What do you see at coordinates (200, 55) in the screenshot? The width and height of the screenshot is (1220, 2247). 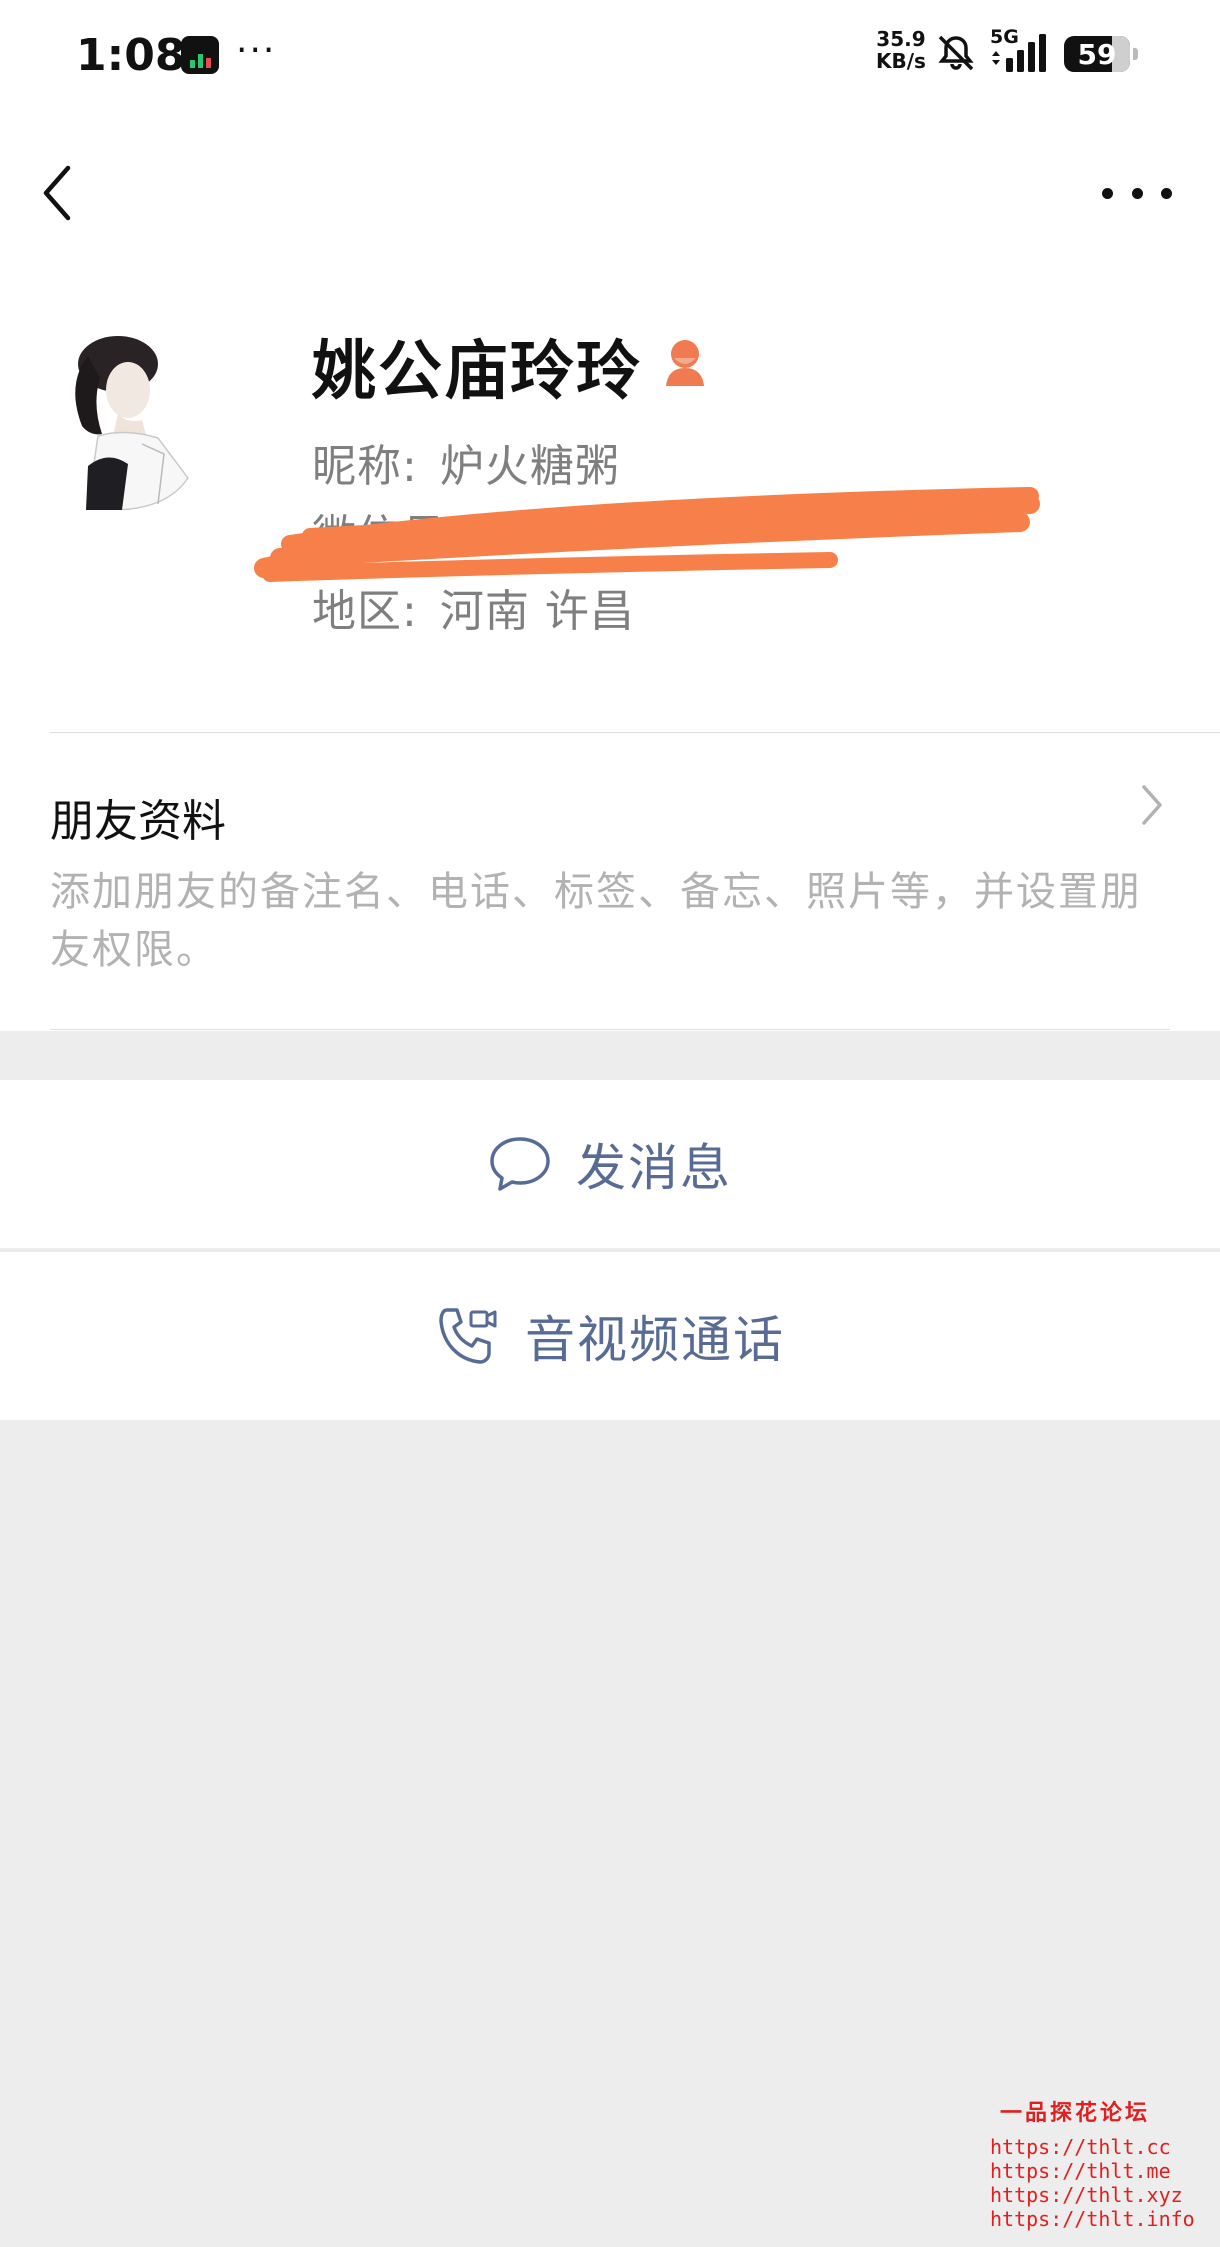 I see `app-notification-icon` at bounding box center [200, 55].